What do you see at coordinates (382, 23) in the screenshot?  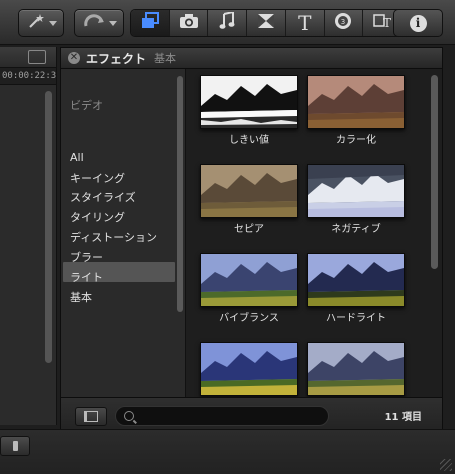 I see `themes-icon: T` at bounding box center [382, 23].